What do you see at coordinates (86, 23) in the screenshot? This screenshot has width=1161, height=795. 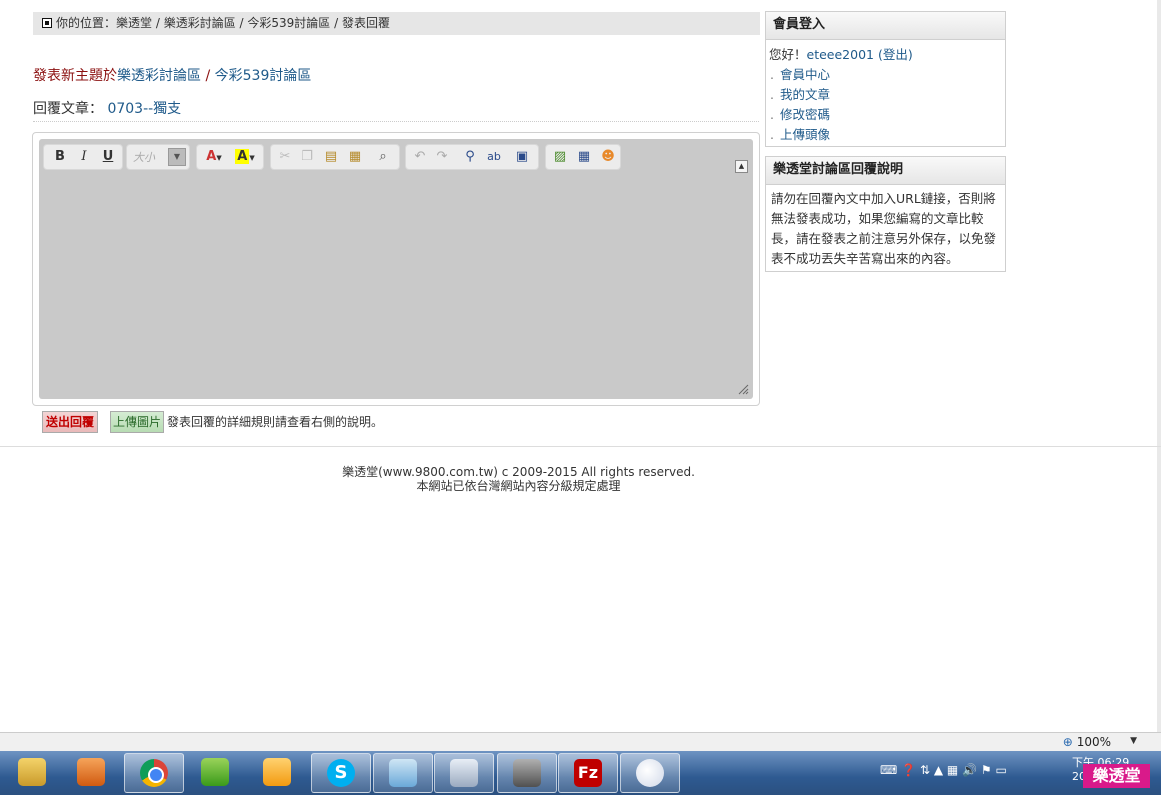 I see `breadcrumb-prefix: 你的位置：` at bounding box center [86, 23].